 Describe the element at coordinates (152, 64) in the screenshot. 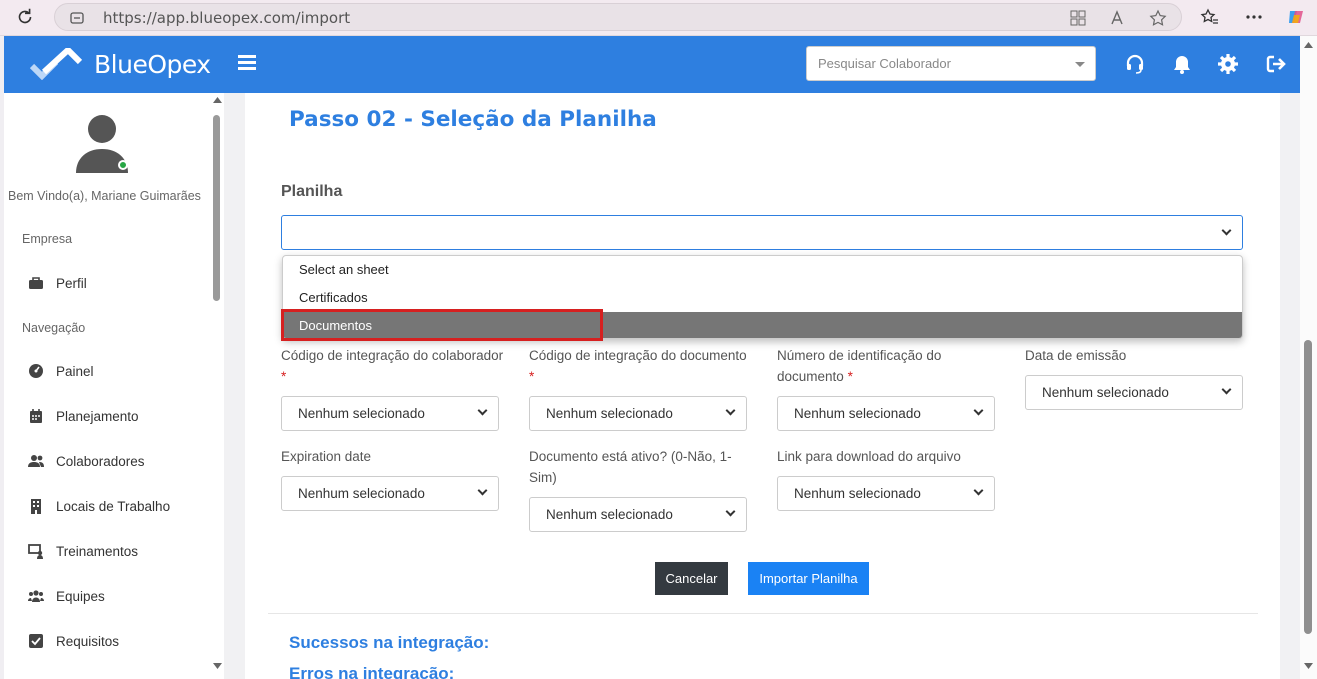

I see `brand-name: BlueOpex` at that location.